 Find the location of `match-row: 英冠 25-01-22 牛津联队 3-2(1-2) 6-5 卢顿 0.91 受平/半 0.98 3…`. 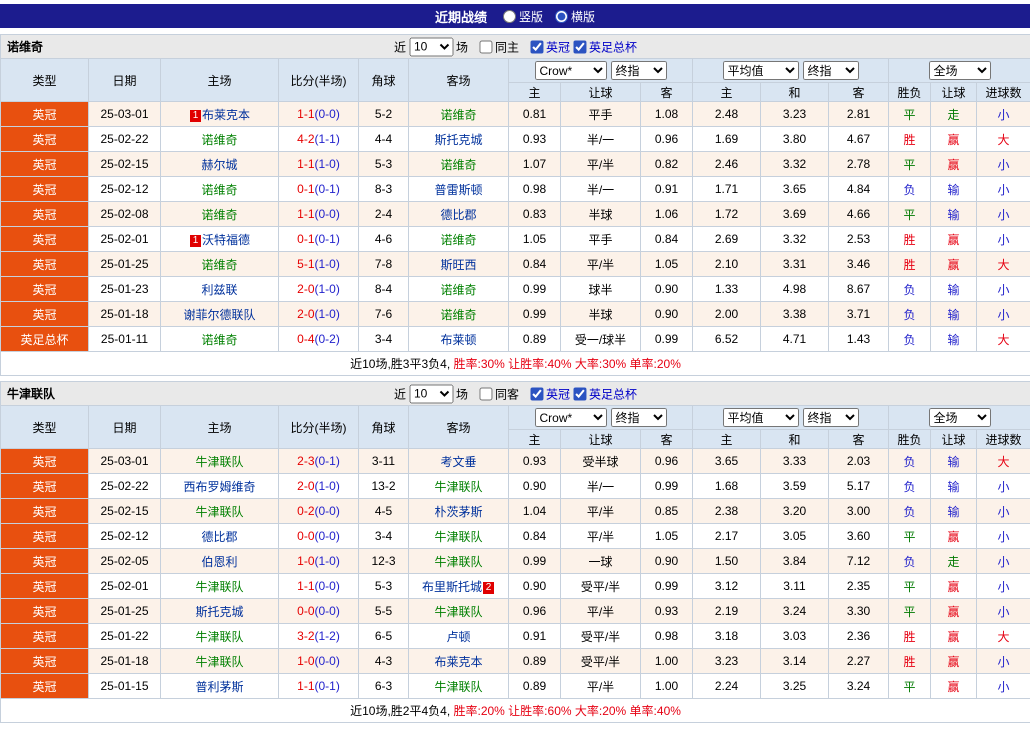

match-row: 英冠 25-01-22 牛津联队 3-2(1-2) 6-5 卢顿 0.91 受平/半 0.98 3… is located at coordinates (515, 636).